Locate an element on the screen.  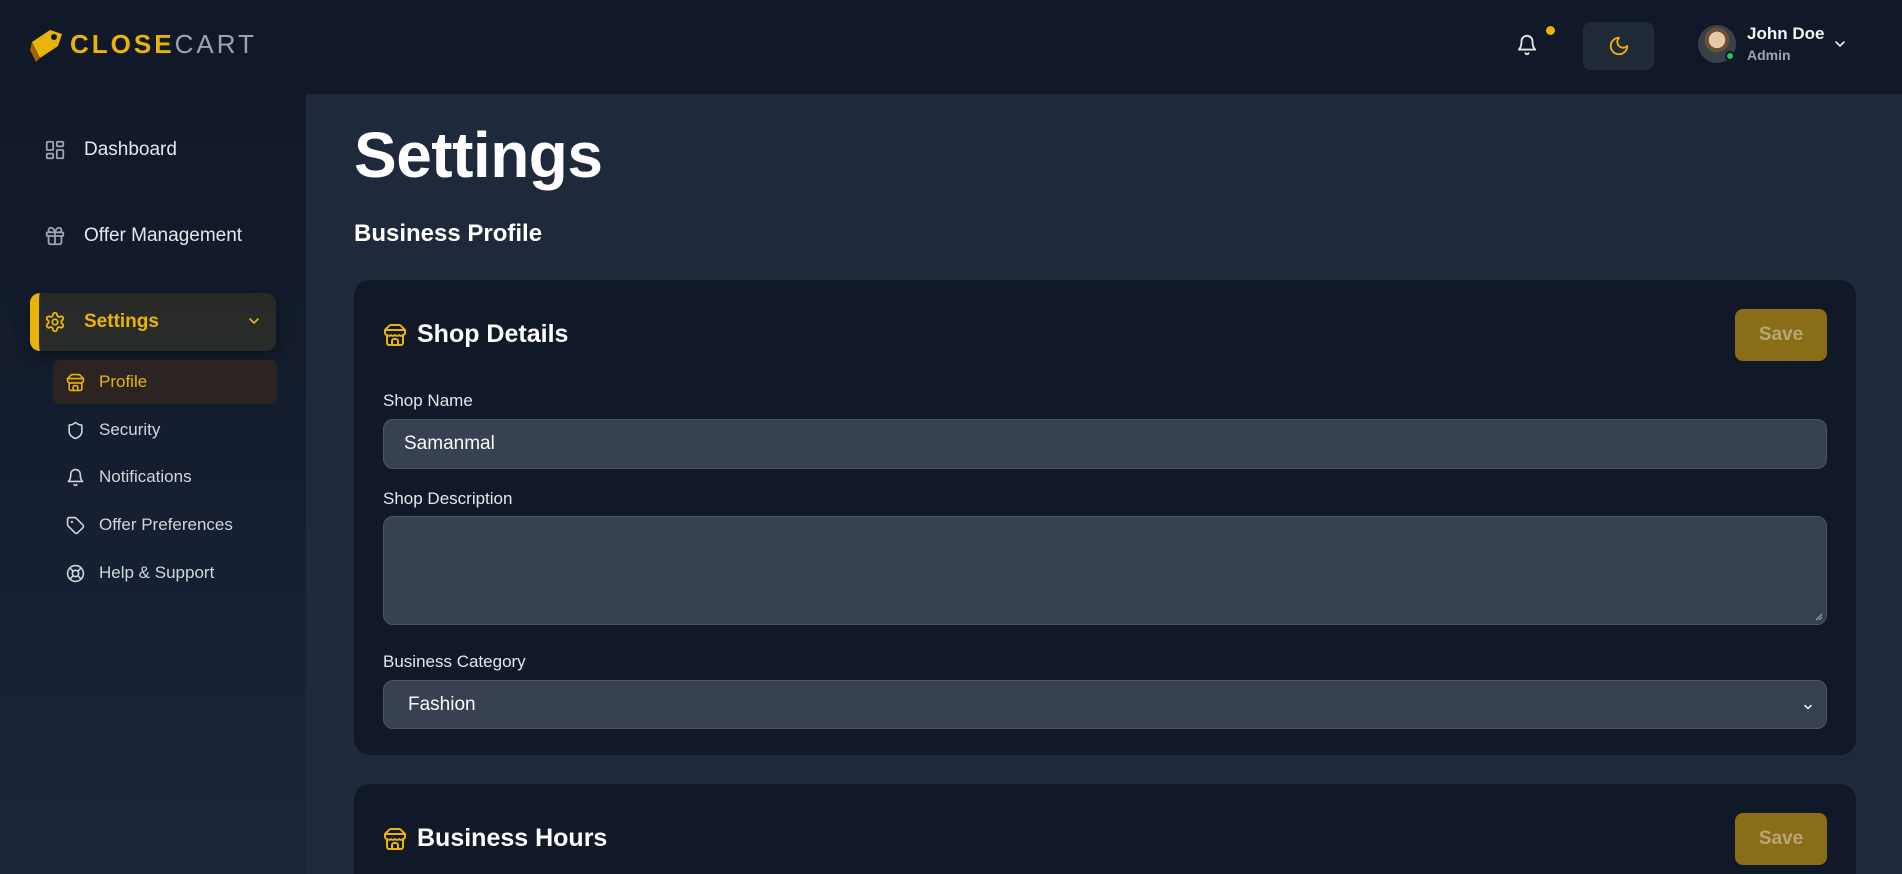
user-name: John Doe is located at coordinates (1786, 33).